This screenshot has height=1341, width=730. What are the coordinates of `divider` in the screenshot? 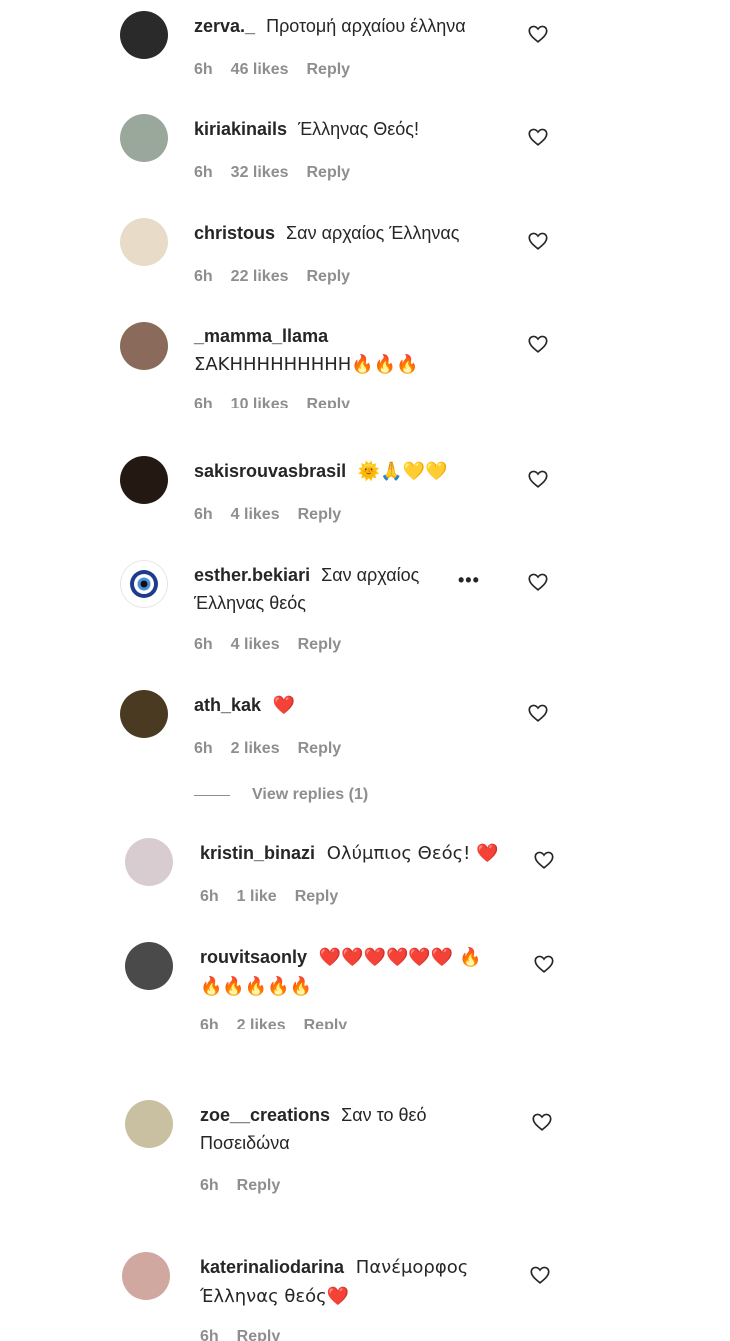 It's located at (212, 795).